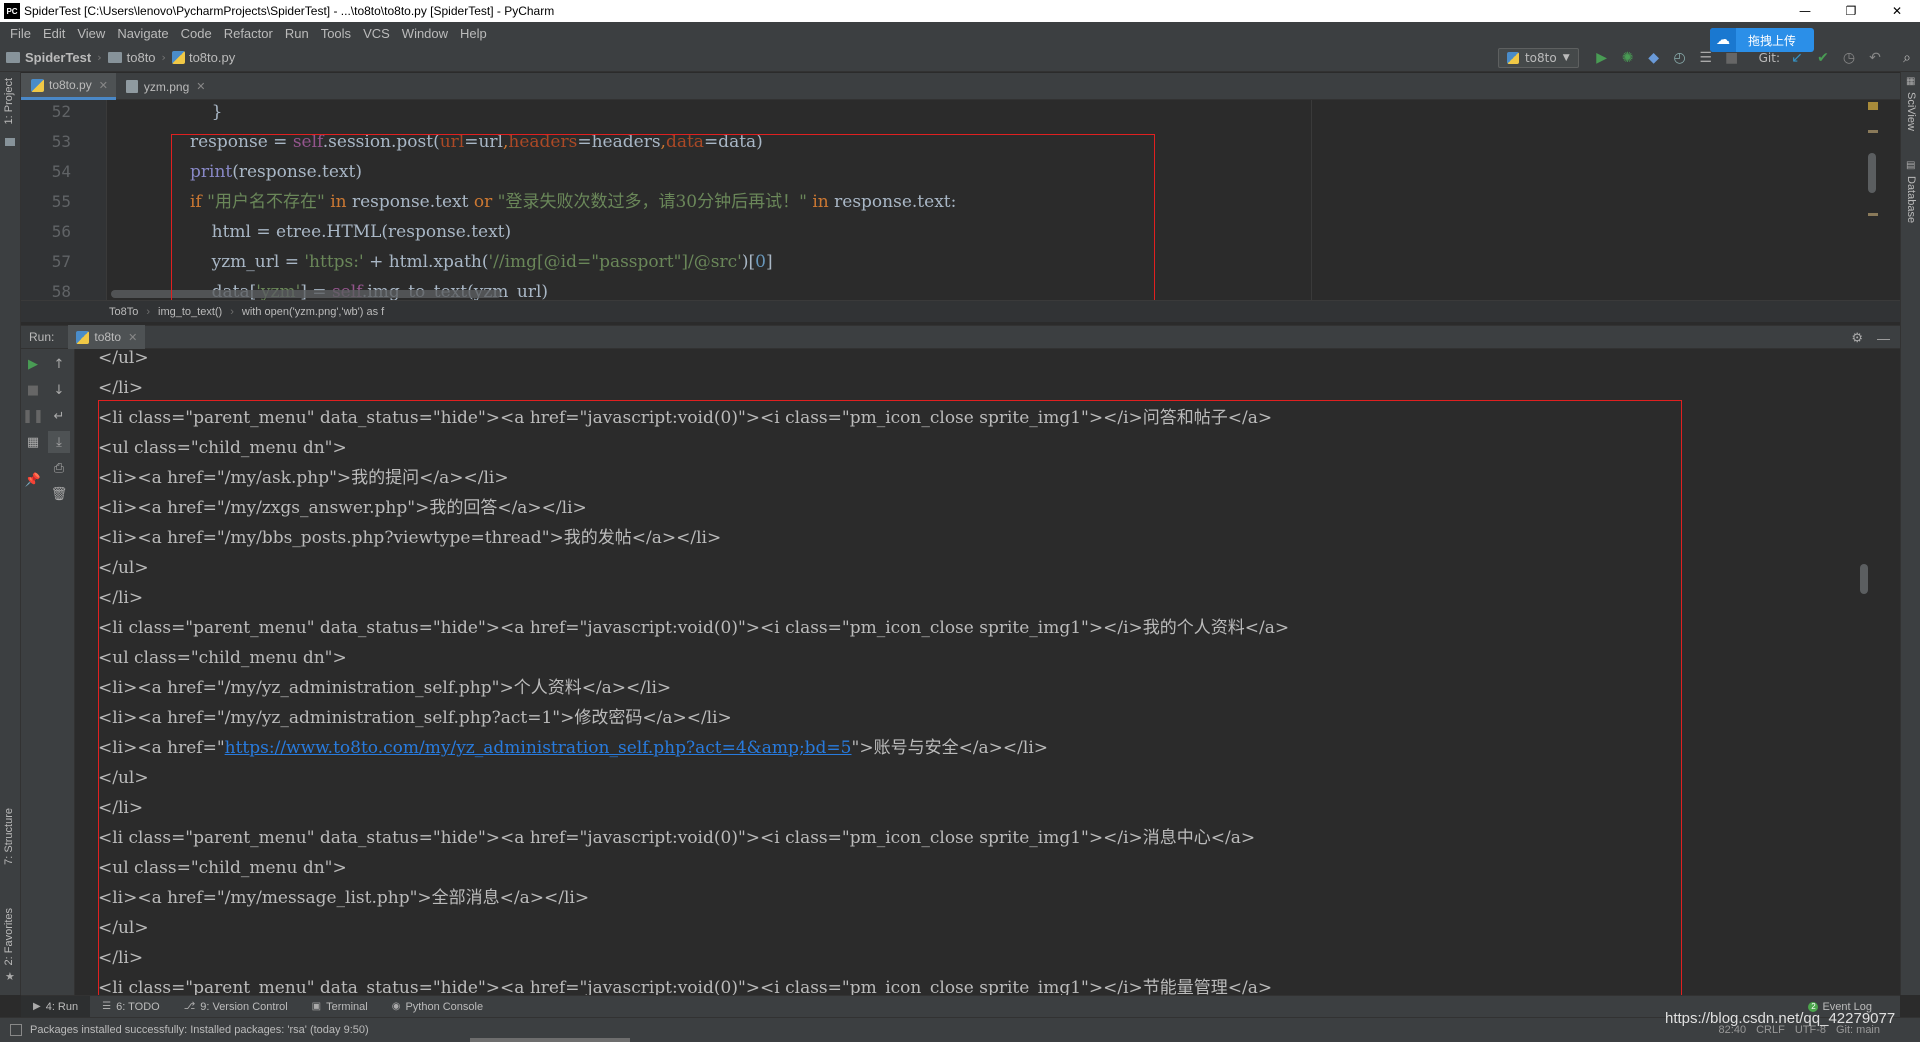  Describe the element at coordinates (123, 358) in the screenshot. I see `console-line: </ul>` at that location.